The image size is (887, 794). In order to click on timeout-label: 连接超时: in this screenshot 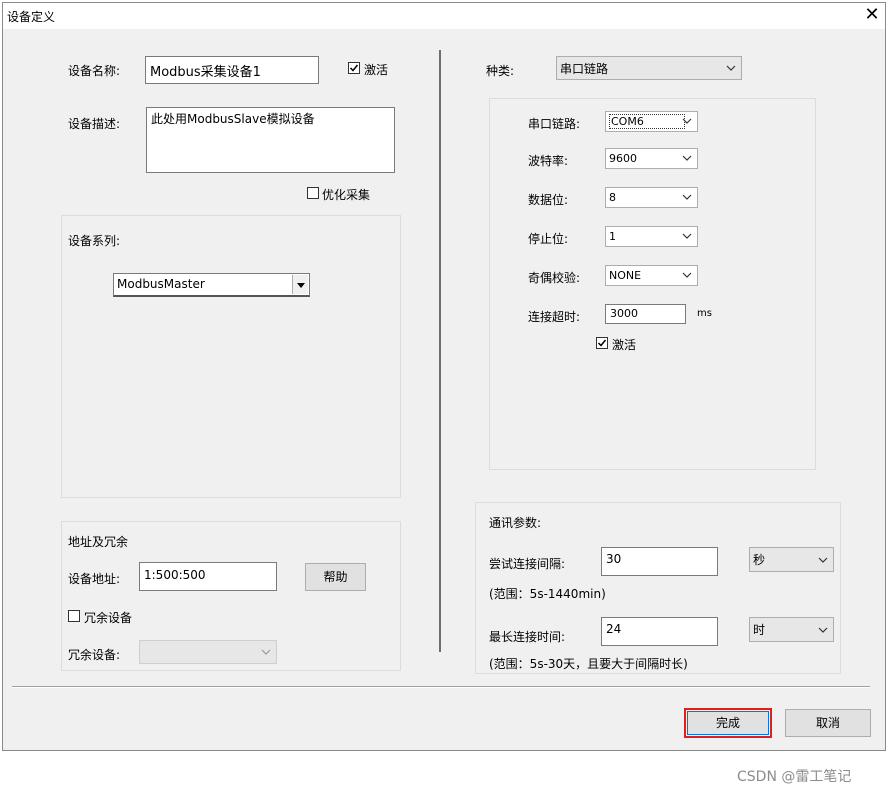, I will do `click(554, 317)`.